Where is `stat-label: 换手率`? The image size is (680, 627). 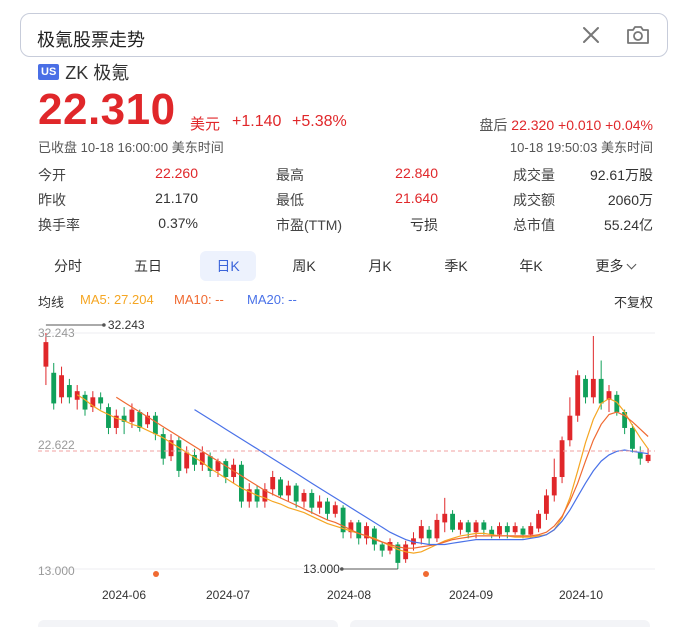 stat-label: 换手率 is located at coordinates (59, 225).